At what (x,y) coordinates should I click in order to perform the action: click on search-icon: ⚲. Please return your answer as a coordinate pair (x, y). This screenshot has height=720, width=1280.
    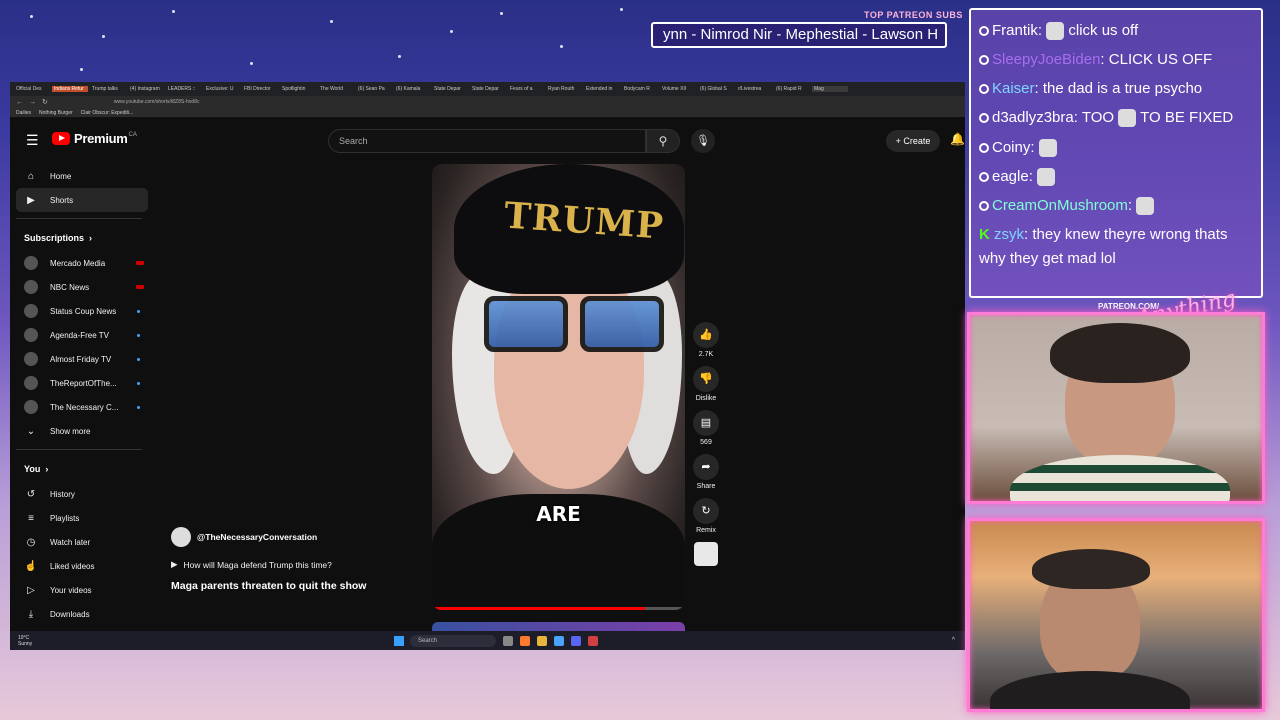
    Looking at the image, I should click on (663, 141).